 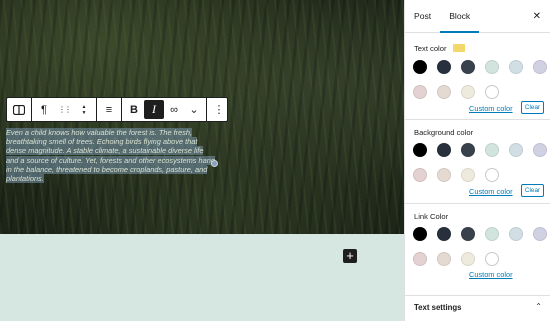 I want to click on options-group: ⋮, so click(x=219, y=109).